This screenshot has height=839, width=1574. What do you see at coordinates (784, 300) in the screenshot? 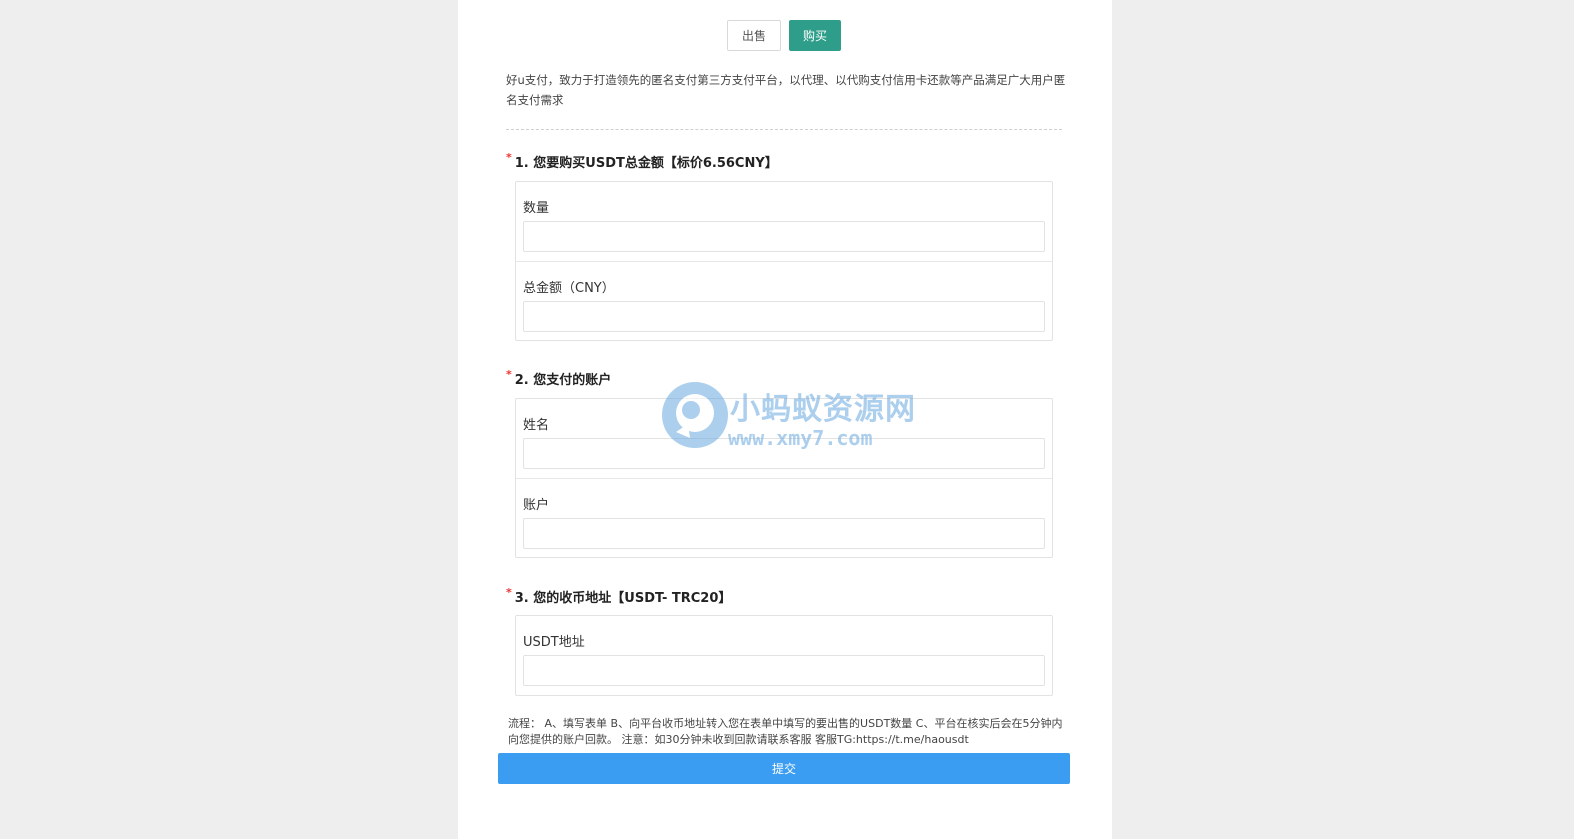
I see `total-amount-field: 总金额（CNY）` at bounding box center [784, 300].